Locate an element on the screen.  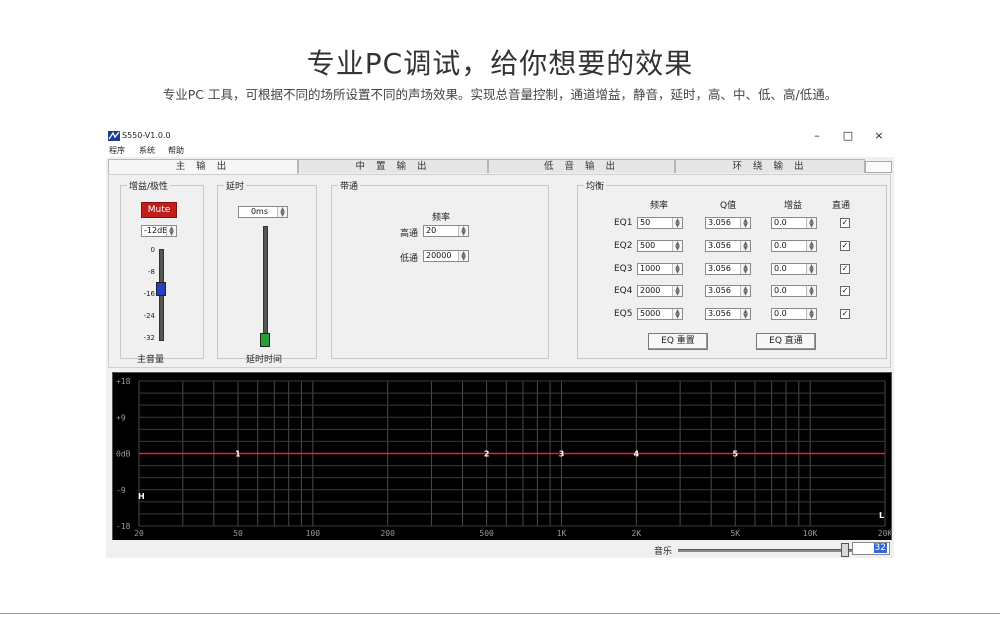
highpass-value: 20 is located at coordinates (431, 230).